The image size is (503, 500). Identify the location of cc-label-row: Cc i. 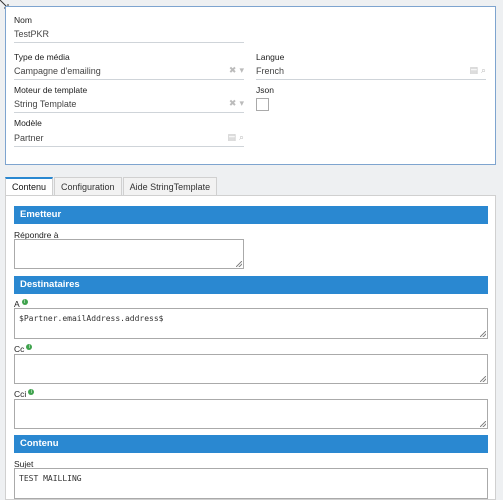
(23, 349).